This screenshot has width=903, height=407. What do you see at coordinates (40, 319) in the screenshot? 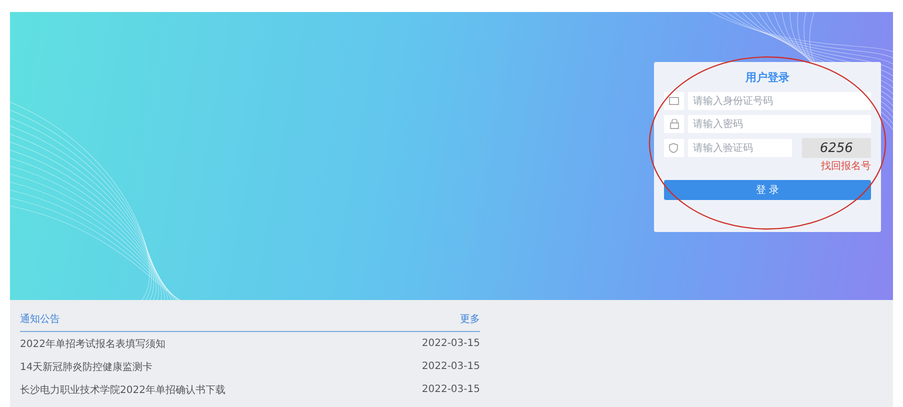
I see `notices-title: 通知公告` at bounding box center [40, 319].